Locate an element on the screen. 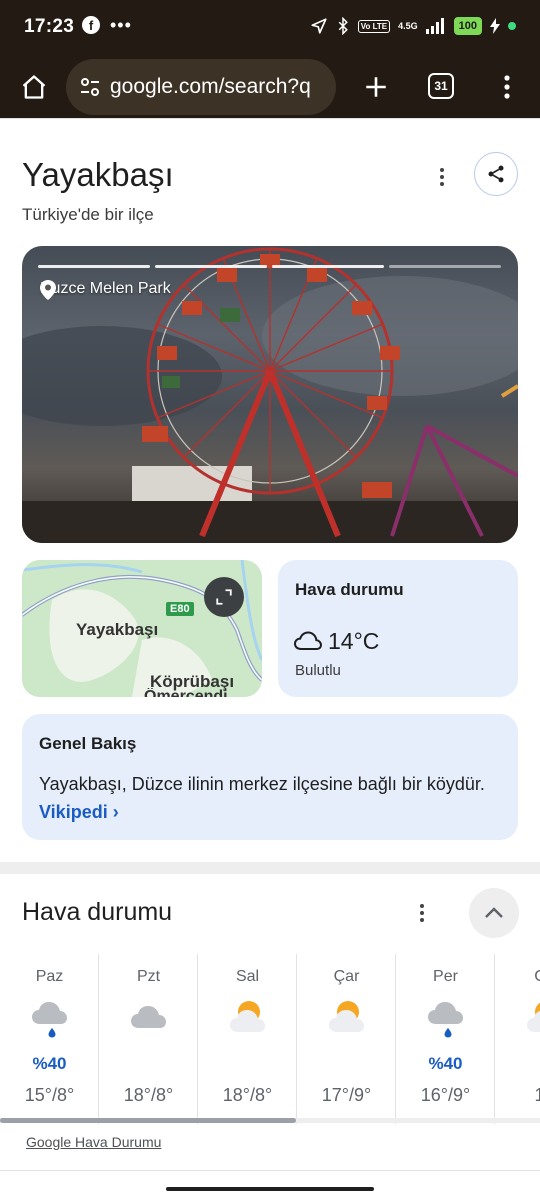  day-name: Pzt is located at coordinates (148, 976).